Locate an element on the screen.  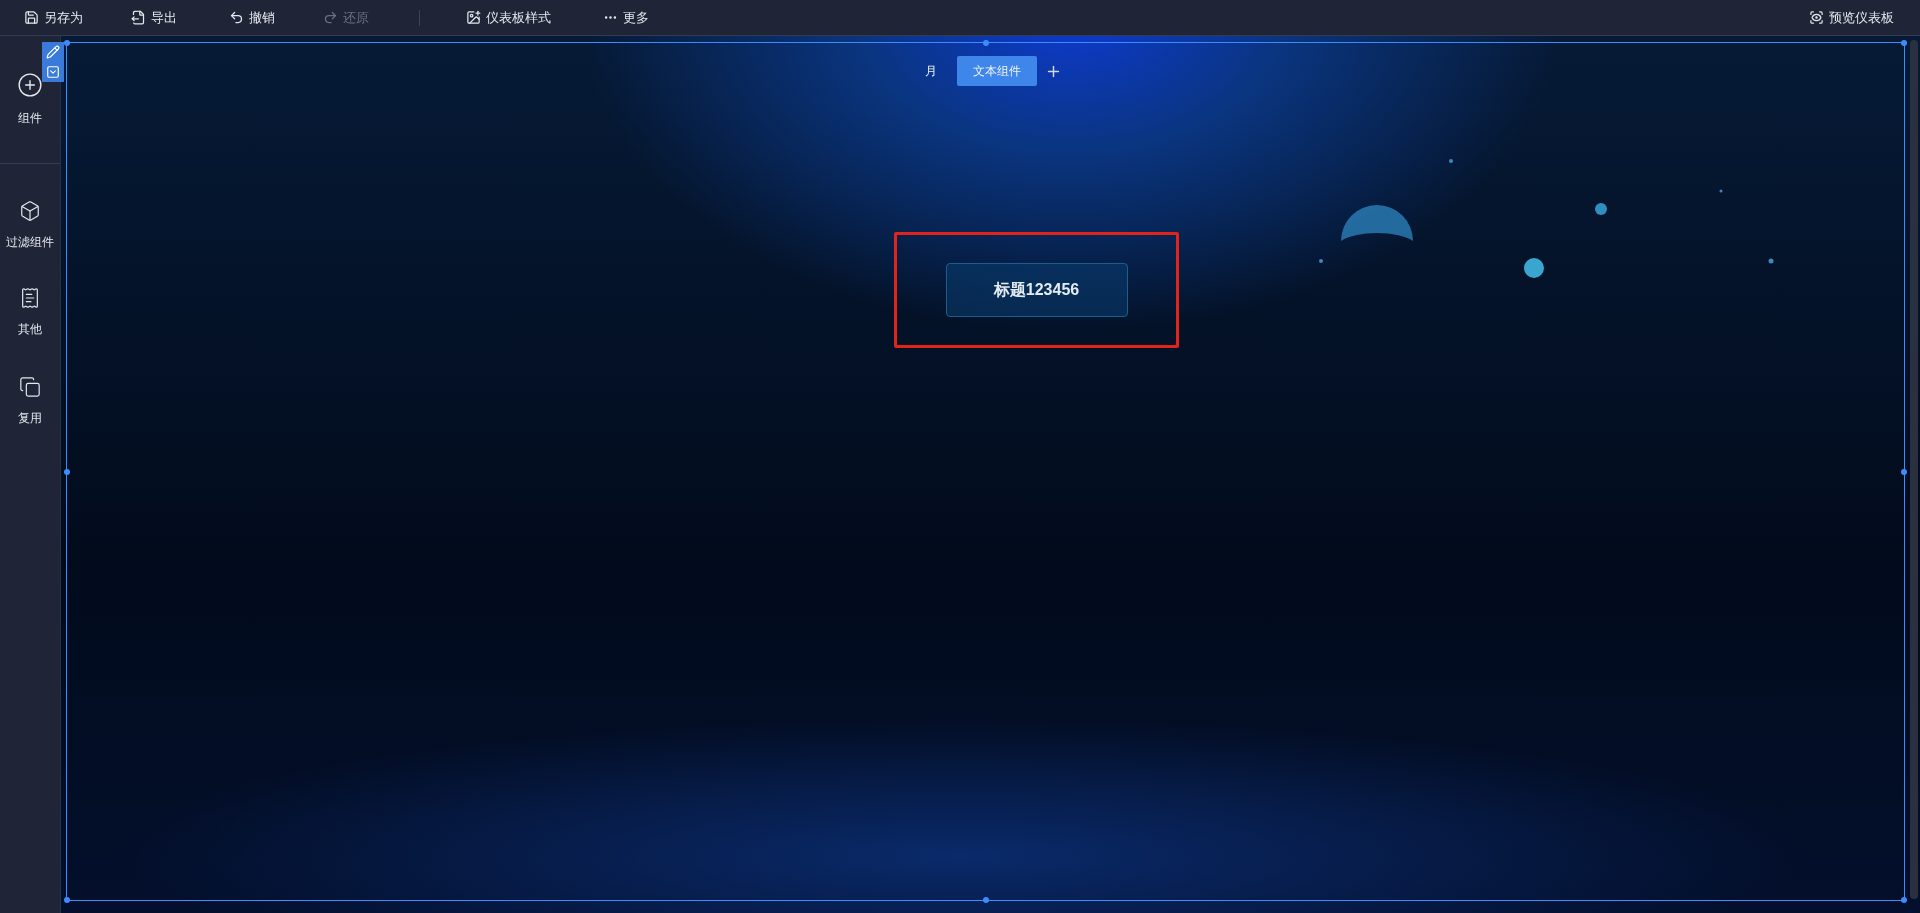
cube-icon is located at coordinates (30, 211).